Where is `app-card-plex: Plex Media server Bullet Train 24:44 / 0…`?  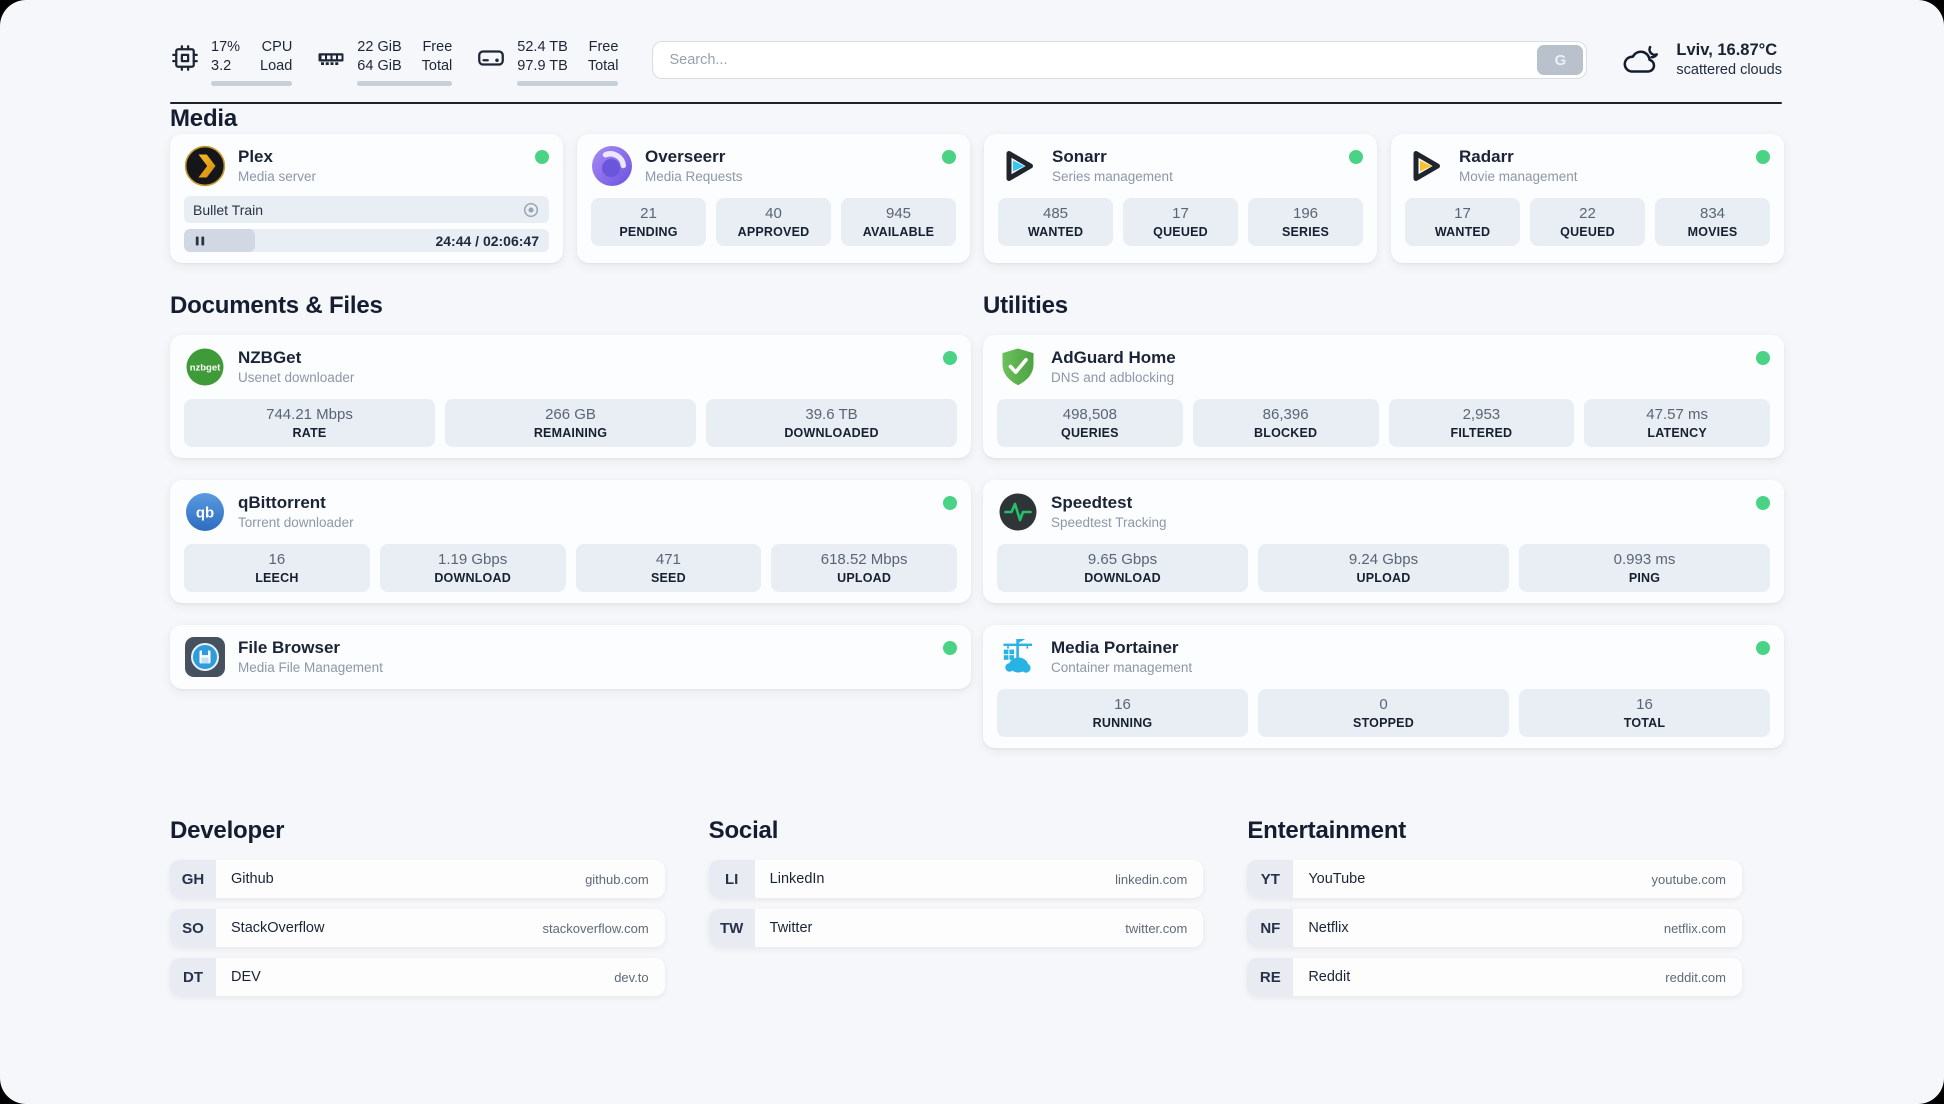
app-card-plex: Plex Media server Bullet Train 24:44 / 0… is located at coordinates (366, 198).